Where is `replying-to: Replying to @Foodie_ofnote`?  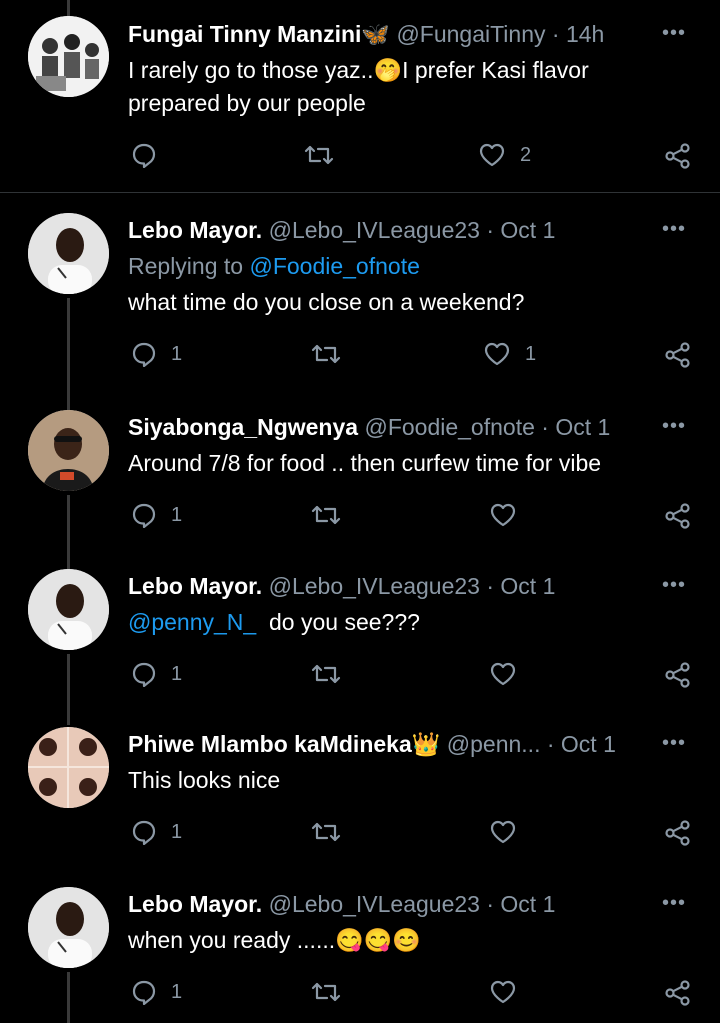
replying-to: Replying to @Foodie_ofnote is located at coordinates (274, 266).